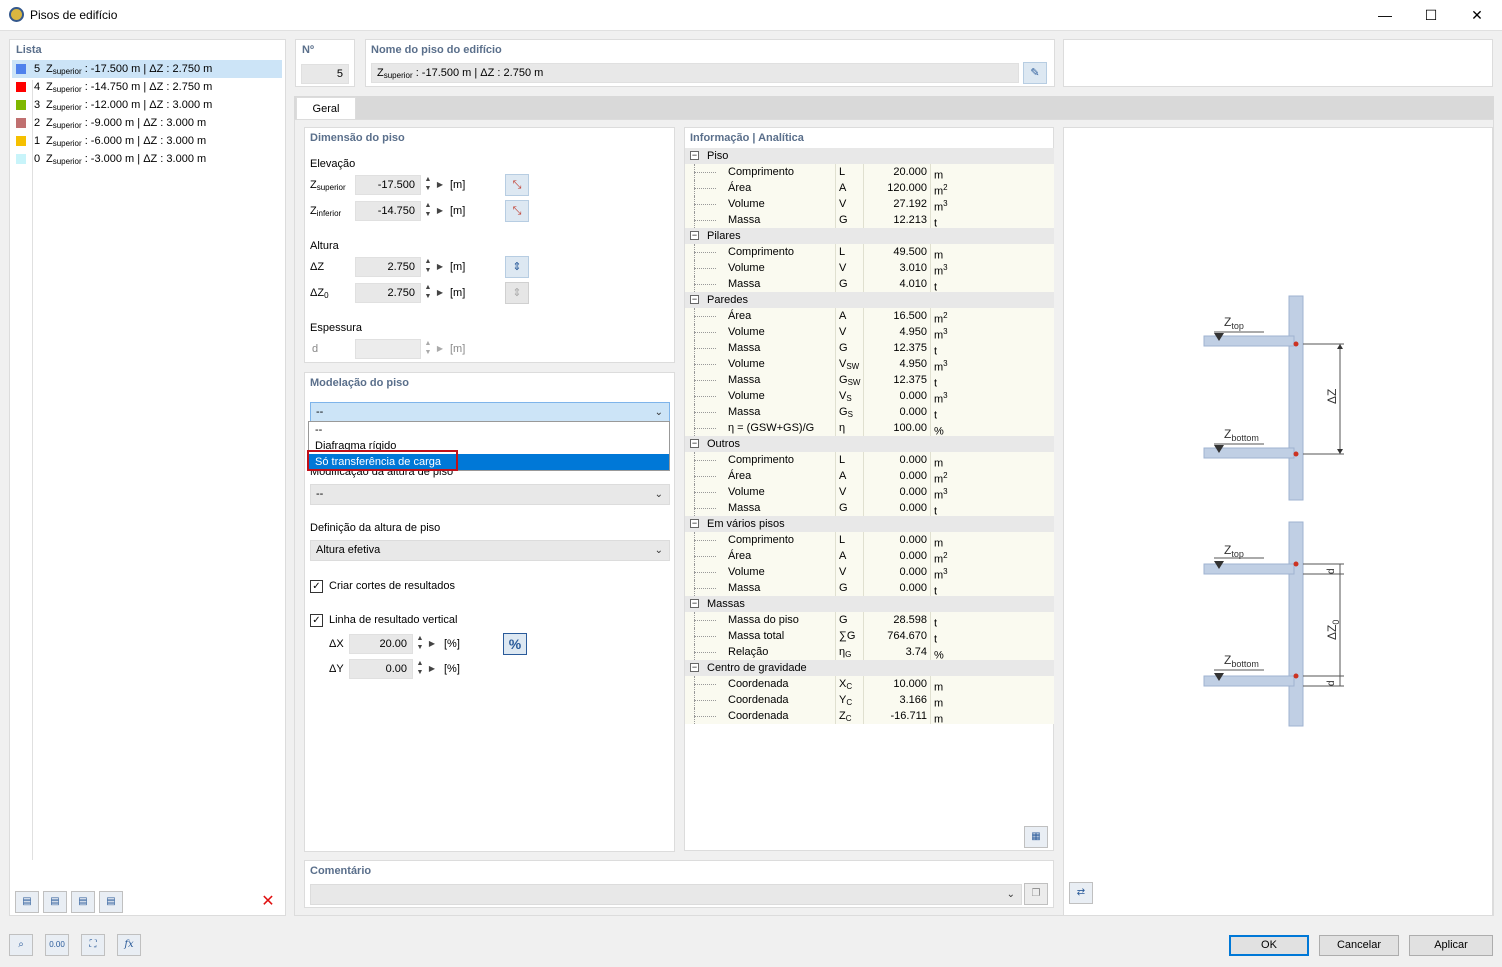 This screenshot has width=1502, height=967. Describe the element at coordinates (268, 902) in the screenshot. I see `delete-icon: ✕` at that location.